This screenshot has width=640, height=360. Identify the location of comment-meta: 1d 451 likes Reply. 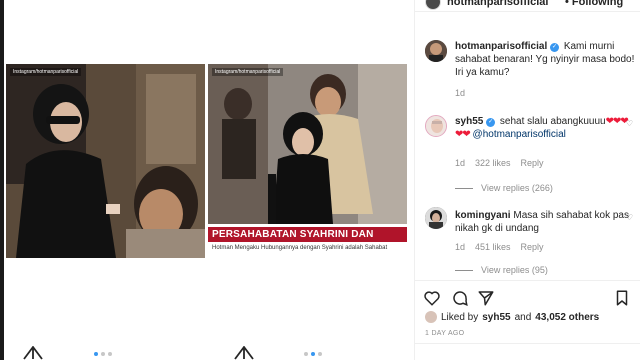
(499, 247).